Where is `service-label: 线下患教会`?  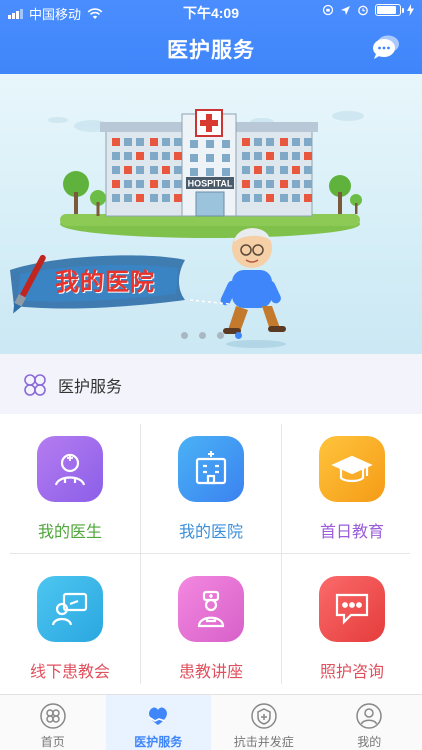
service-label: 线下患教会 is located at coordinates (69, 671).